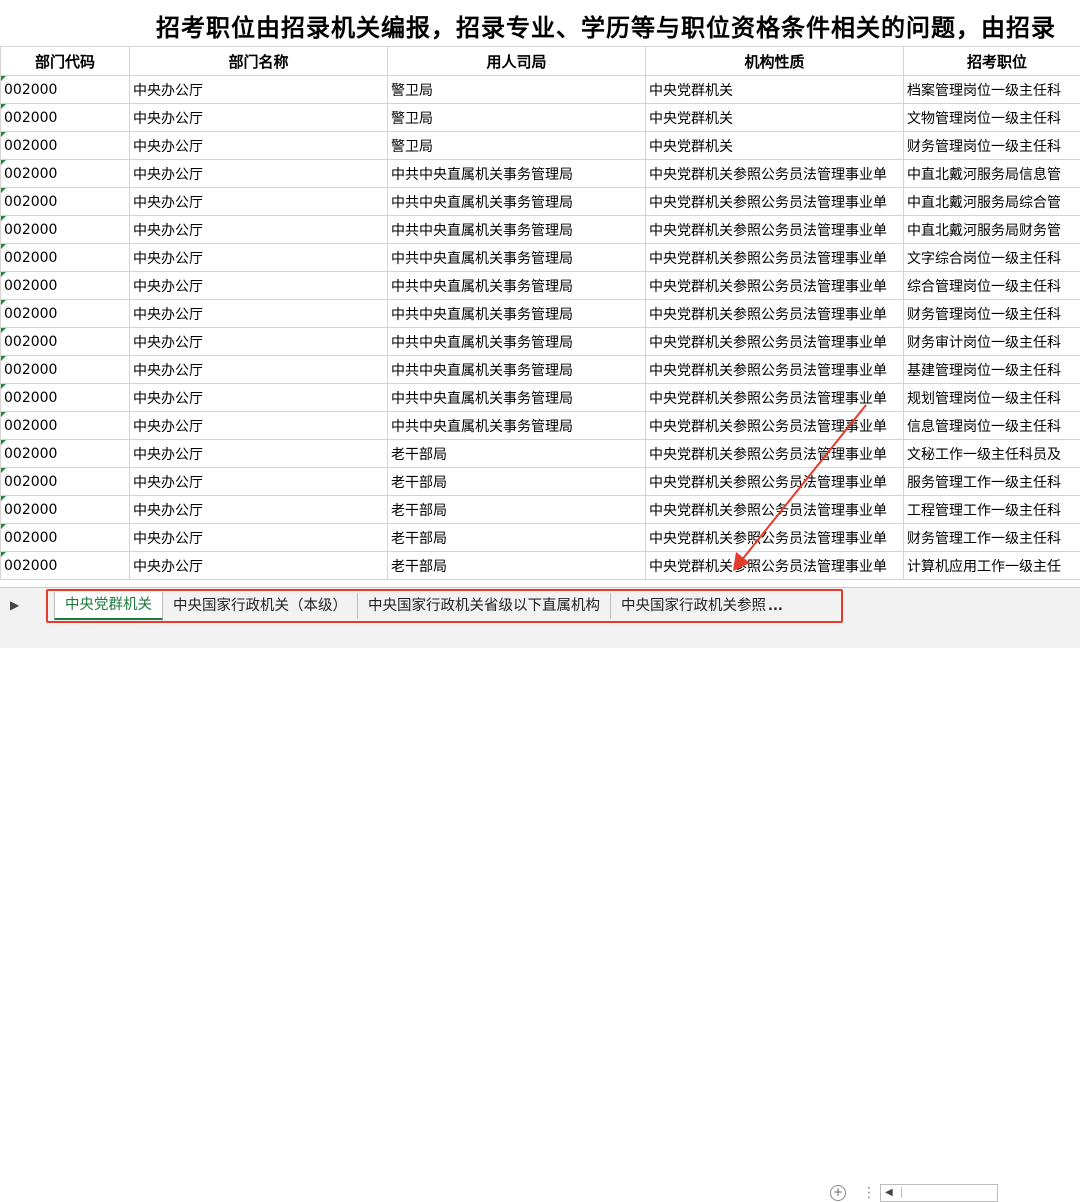  What do you see at coordinates (992, 370) in the screenshot?
I see `cell-position: 基建管理岗位一级主任科` at bounding box center [992, 370].